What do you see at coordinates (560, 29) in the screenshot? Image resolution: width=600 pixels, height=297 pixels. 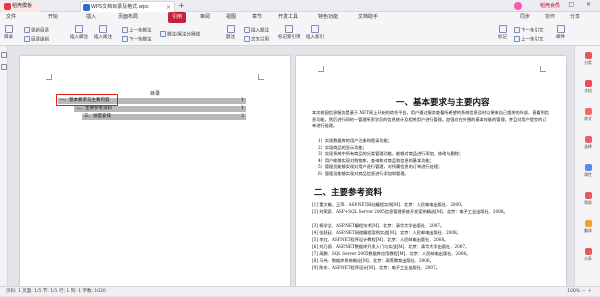 I see `mail-icon` at bounding box center [560, 29].